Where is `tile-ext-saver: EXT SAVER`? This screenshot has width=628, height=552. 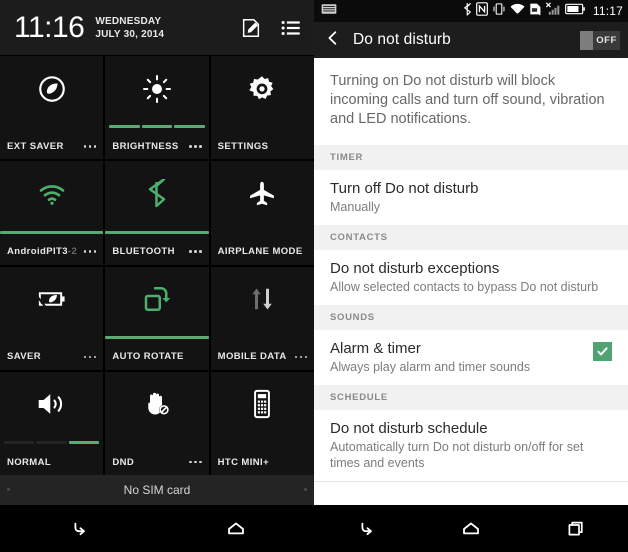 tile-ext-saver: EXT SAVER is located at coordinates (52, 108).